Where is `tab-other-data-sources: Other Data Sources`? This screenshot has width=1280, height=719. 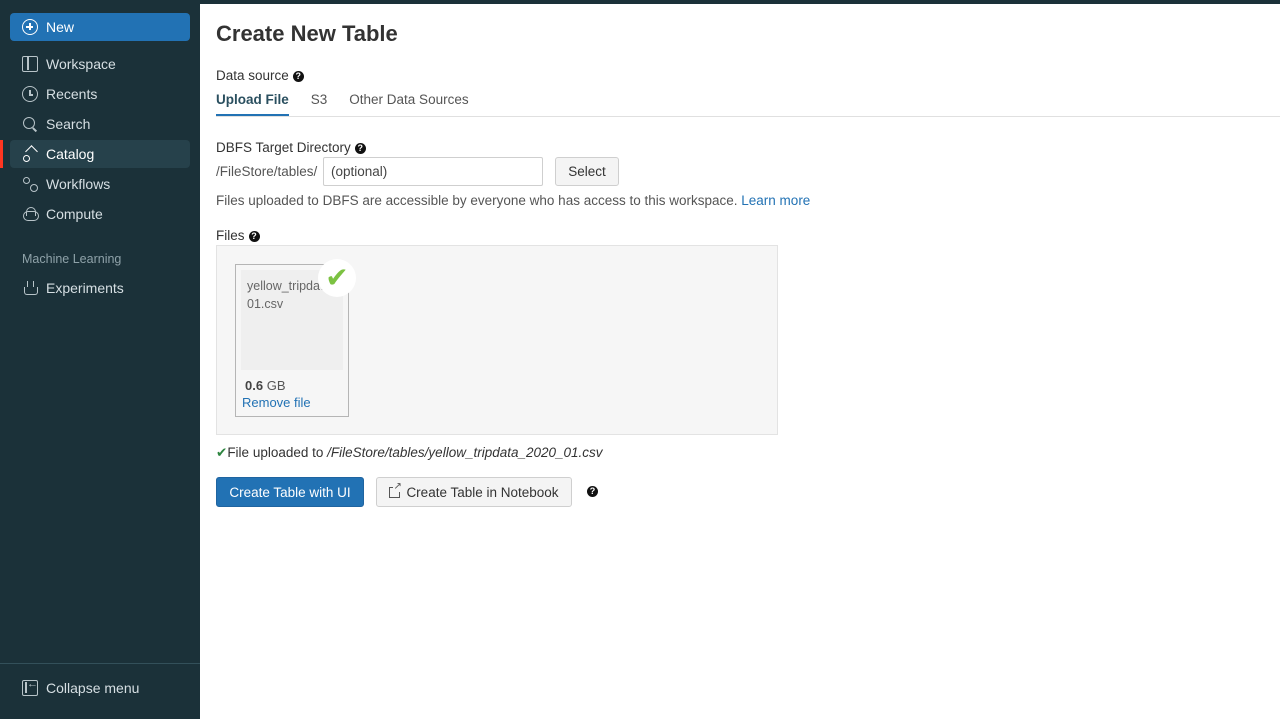 tab-other-data-sources: Other Data Sources is located at coordinates (408, 104).